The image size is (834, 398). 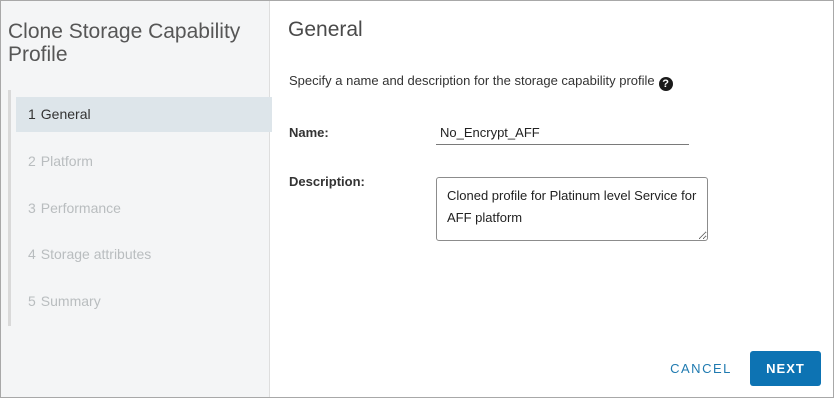 I want to click on page-title: General, so click(x=325, y=29).